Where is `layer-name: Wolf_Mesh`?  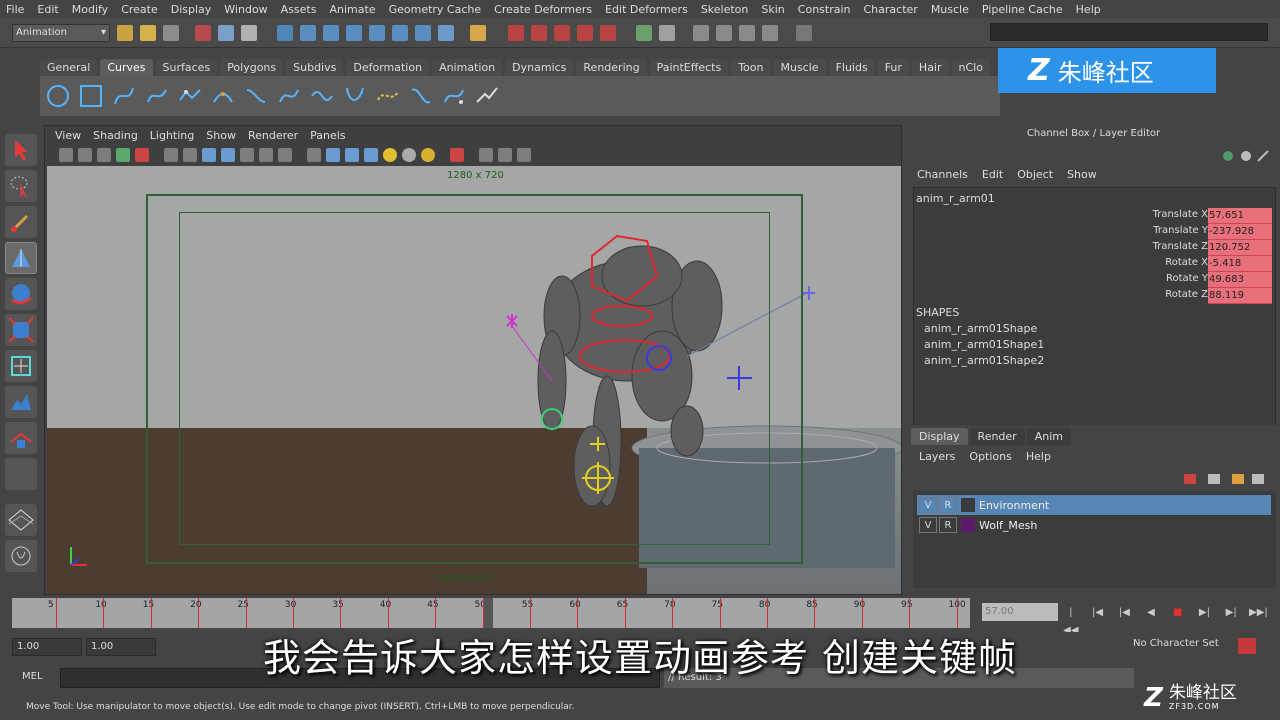
layer-name: Wolf_Mesh is located at coordinates (1008, 525).